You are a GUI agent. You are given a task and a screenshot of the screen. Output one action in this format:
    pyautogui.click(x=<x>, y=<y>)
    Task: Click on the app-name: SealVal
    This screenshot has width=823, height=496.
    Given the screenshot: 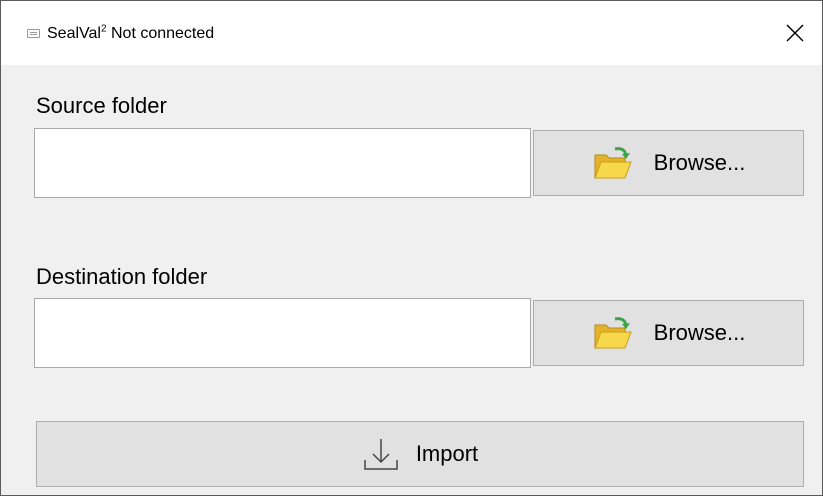 What is the action you would take?
    pyautogui.click(x=74, y=33)
    